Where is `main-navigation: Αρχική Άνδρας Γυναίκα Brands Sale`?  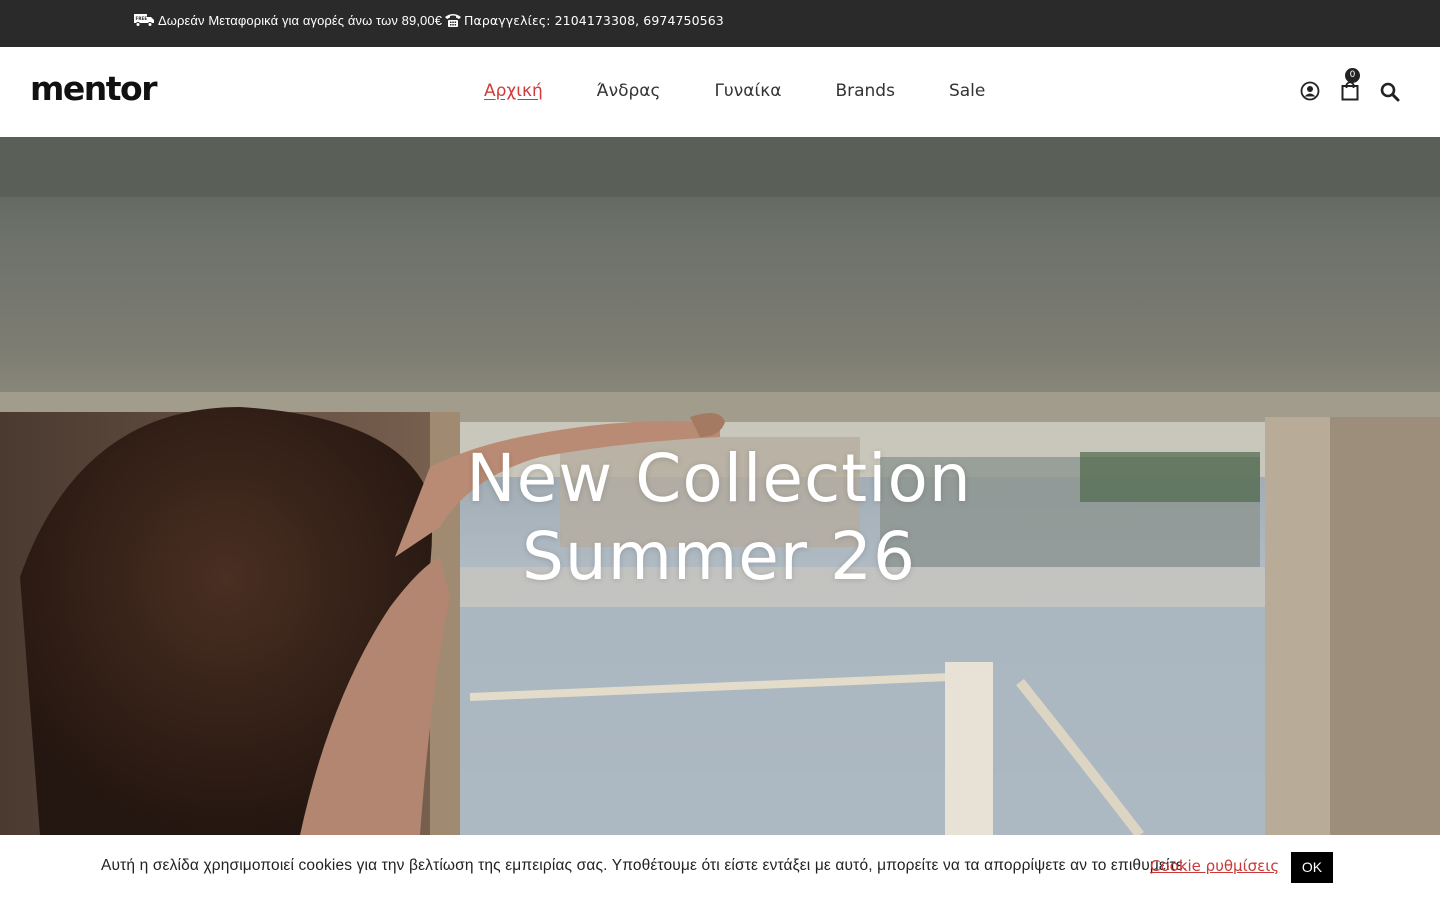 main-navigation: Αρχική Άνδρας Γυναίκα Brands Sale is located at coordinates (761, 91).